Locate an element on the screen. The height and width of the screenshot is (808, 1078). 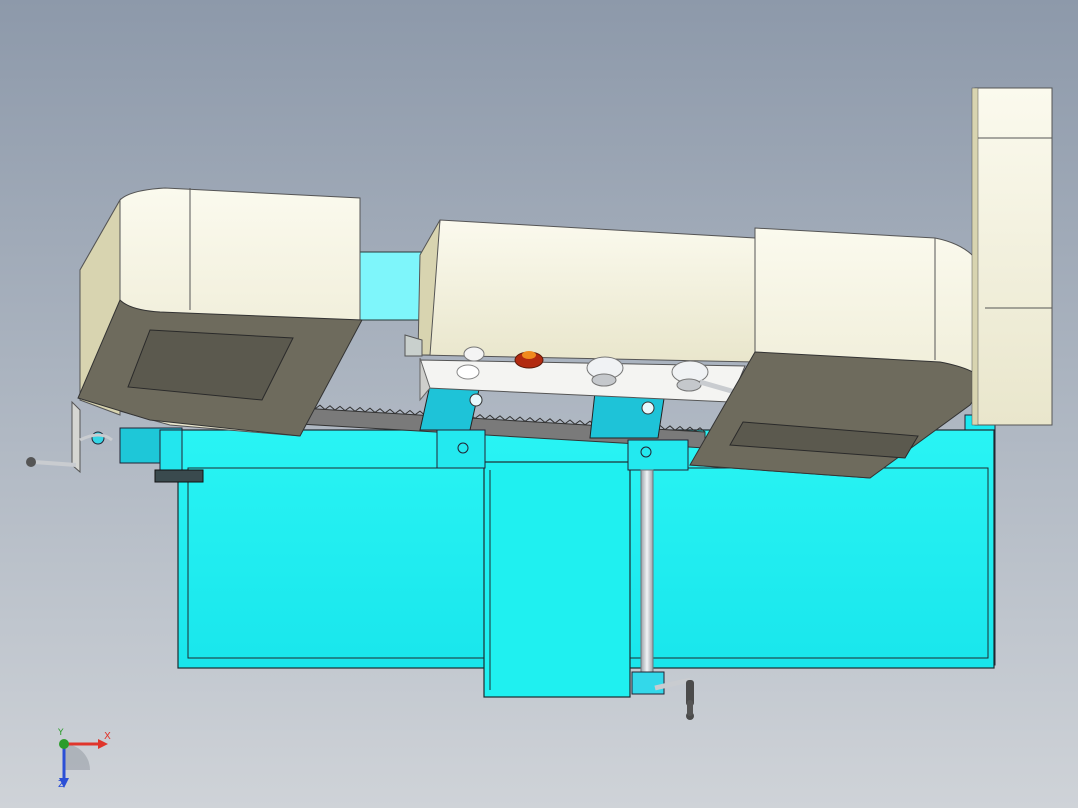
x-axis-label: X is located at coordinates (107, 736).